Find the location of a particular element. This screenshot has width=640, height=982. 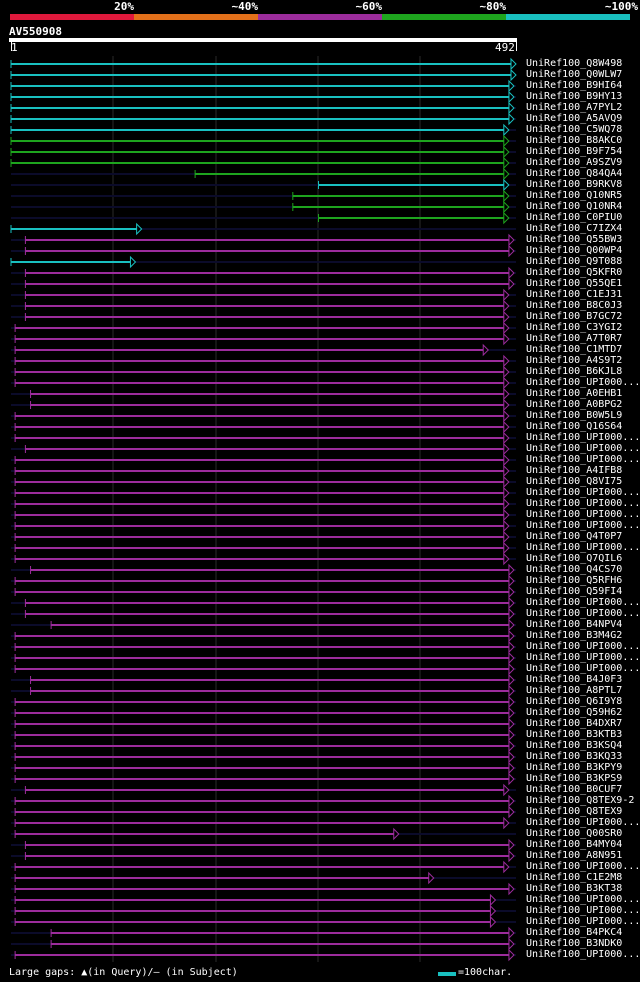

hit-label: UniRef100_A0EHB1 is located at coordinates (574, 393).